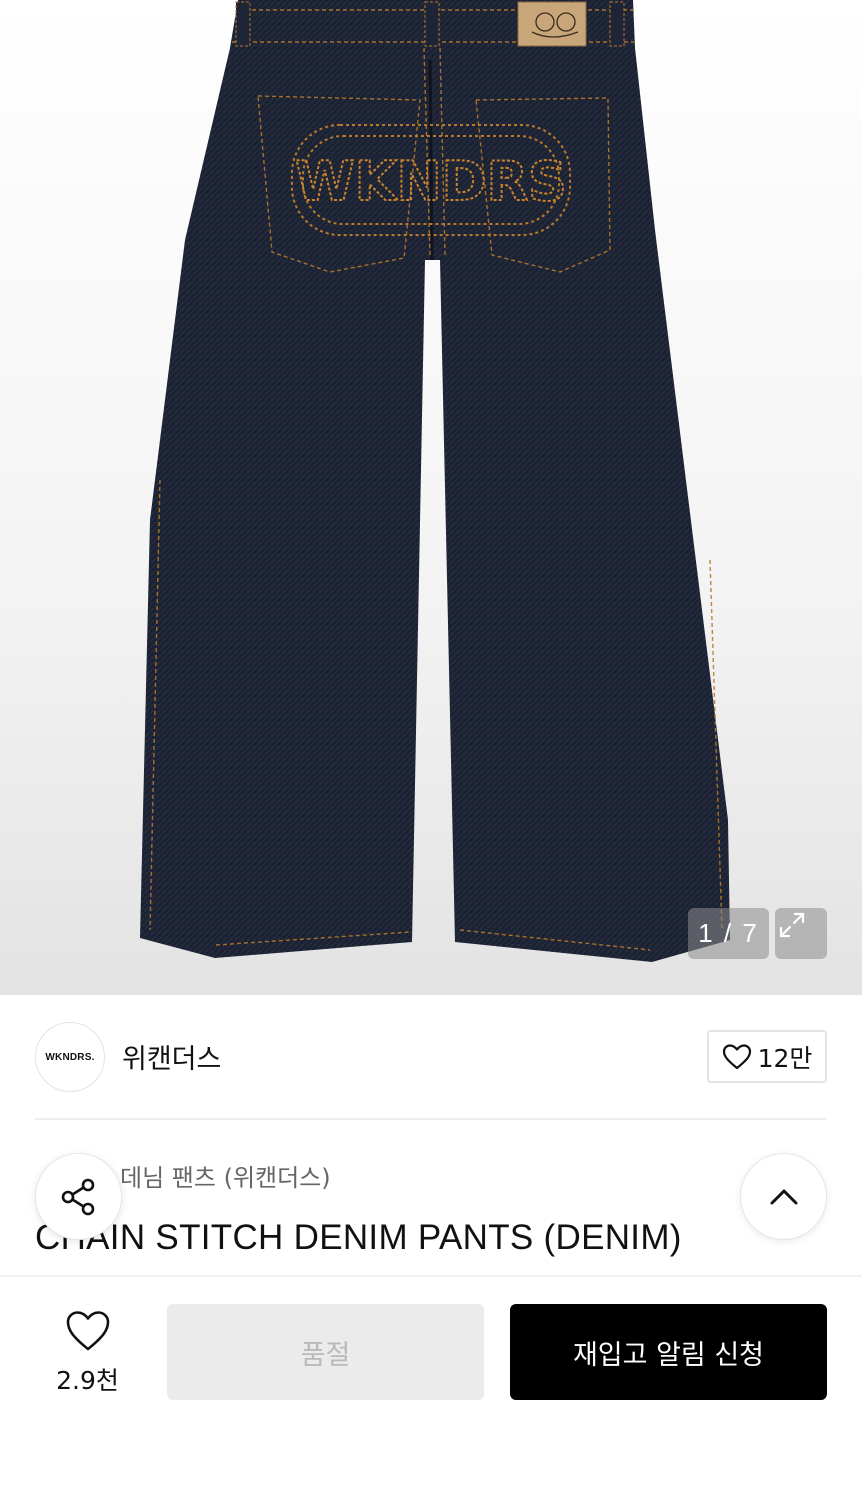 This screenshot has width=862, height=1500. I want to click on brand-logo: WKNDRS., so click(70, 1057).